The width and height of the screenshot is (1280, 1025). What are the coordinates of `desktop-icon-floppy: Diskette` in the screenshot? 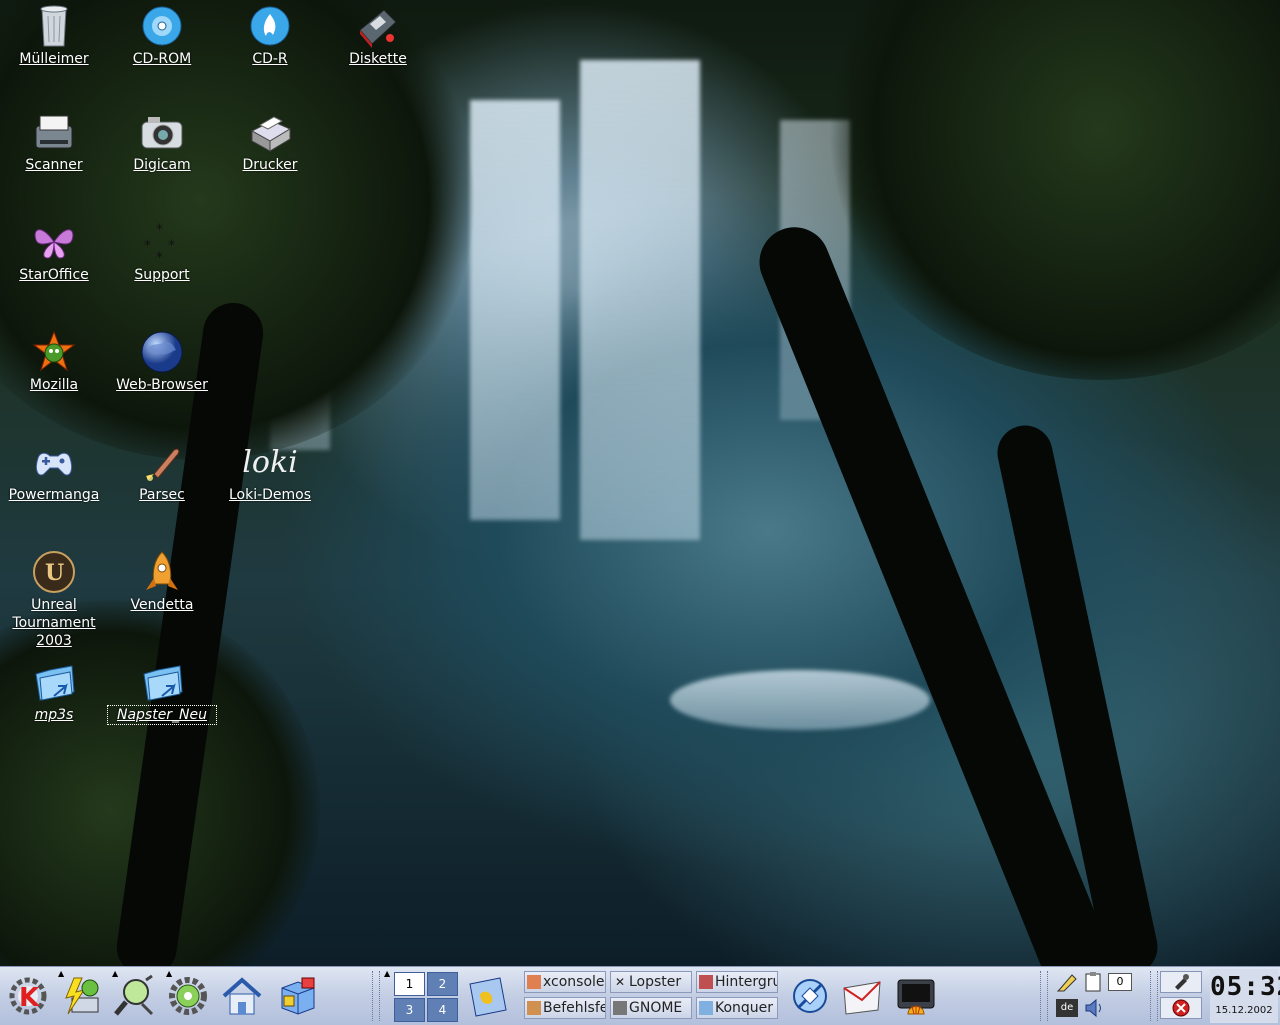 It's located at (378, 36).